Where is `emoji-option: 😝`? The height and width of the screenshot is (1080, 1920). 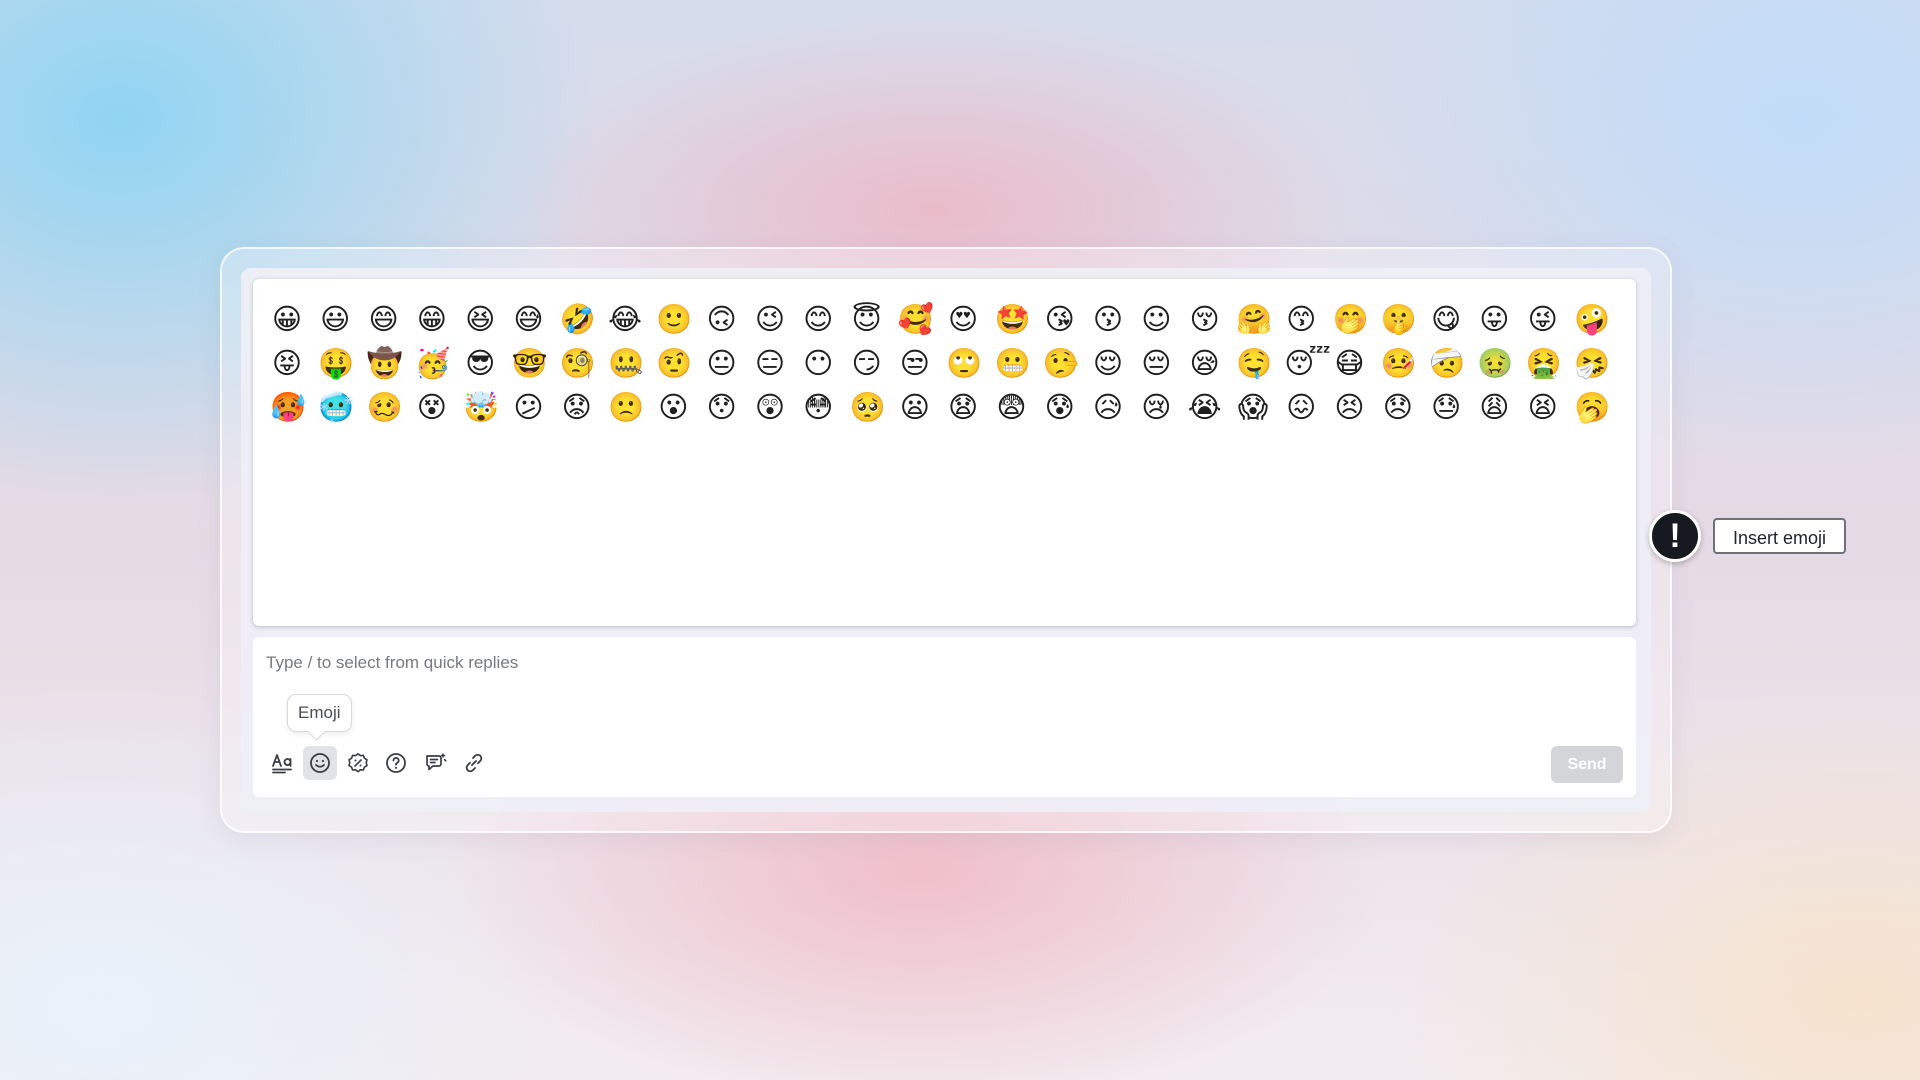 emoji-option: 😝 is located at coordinates (294, 363).